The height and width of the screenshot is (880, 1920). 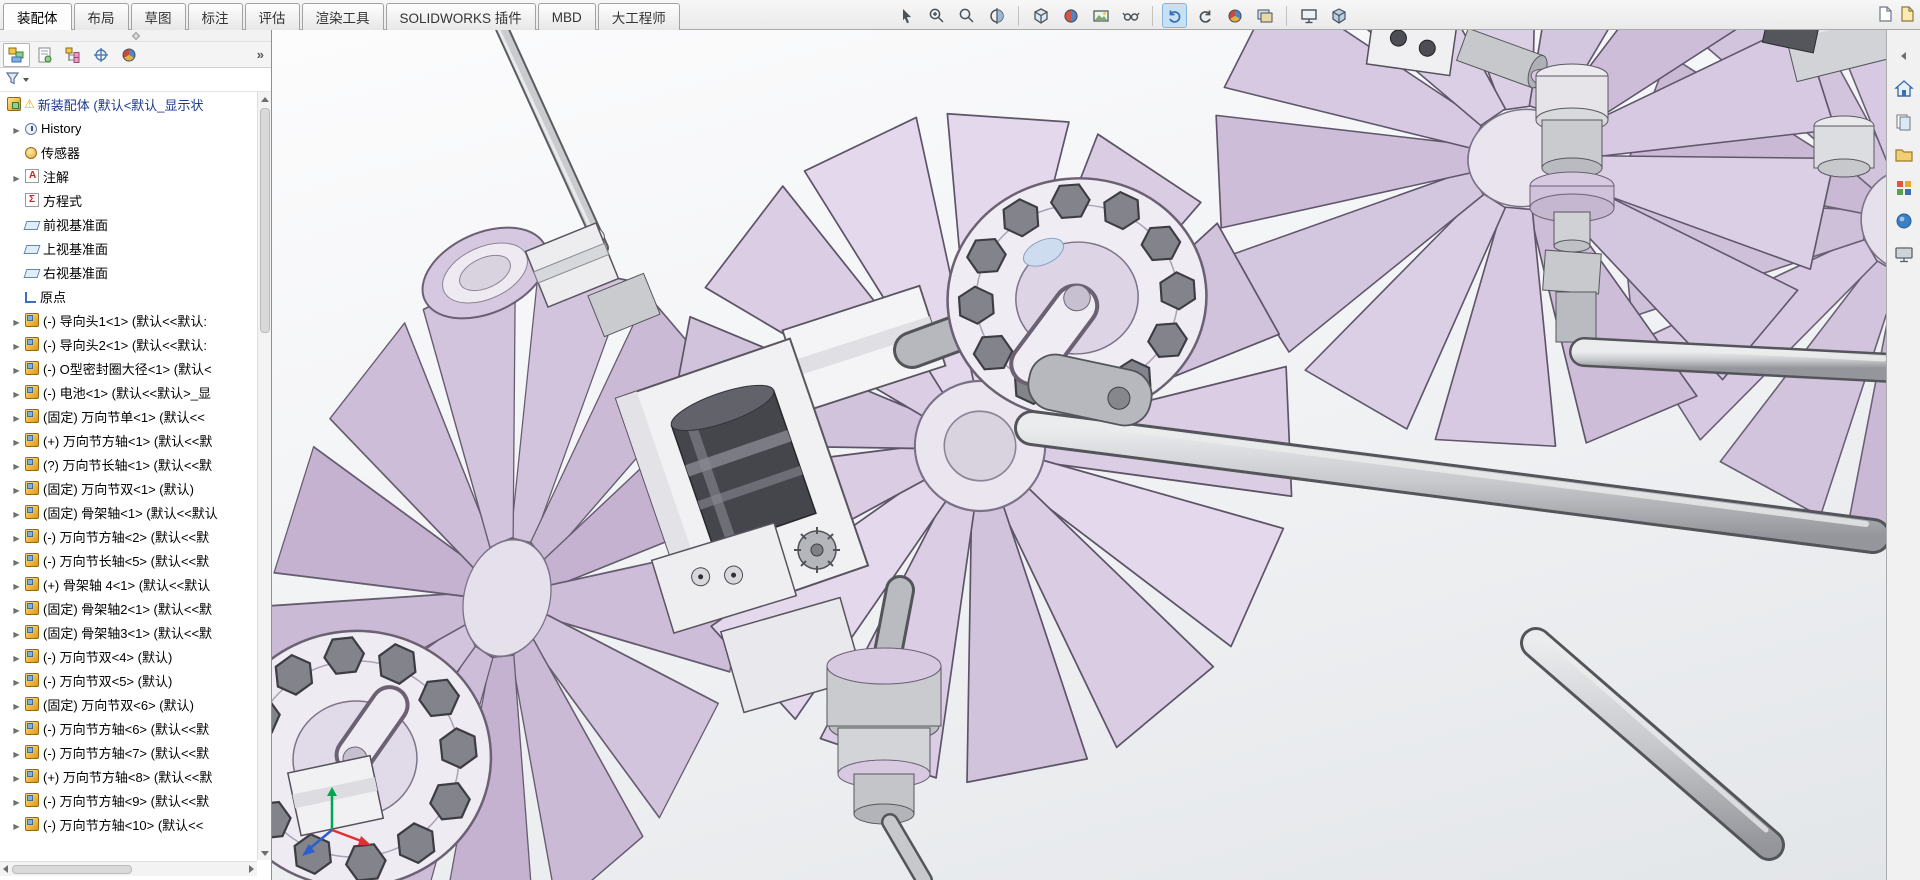 I want to click on tree-item-component: (-) 万向节方轴<6> (默认<<默, so click(x=128, y=728).